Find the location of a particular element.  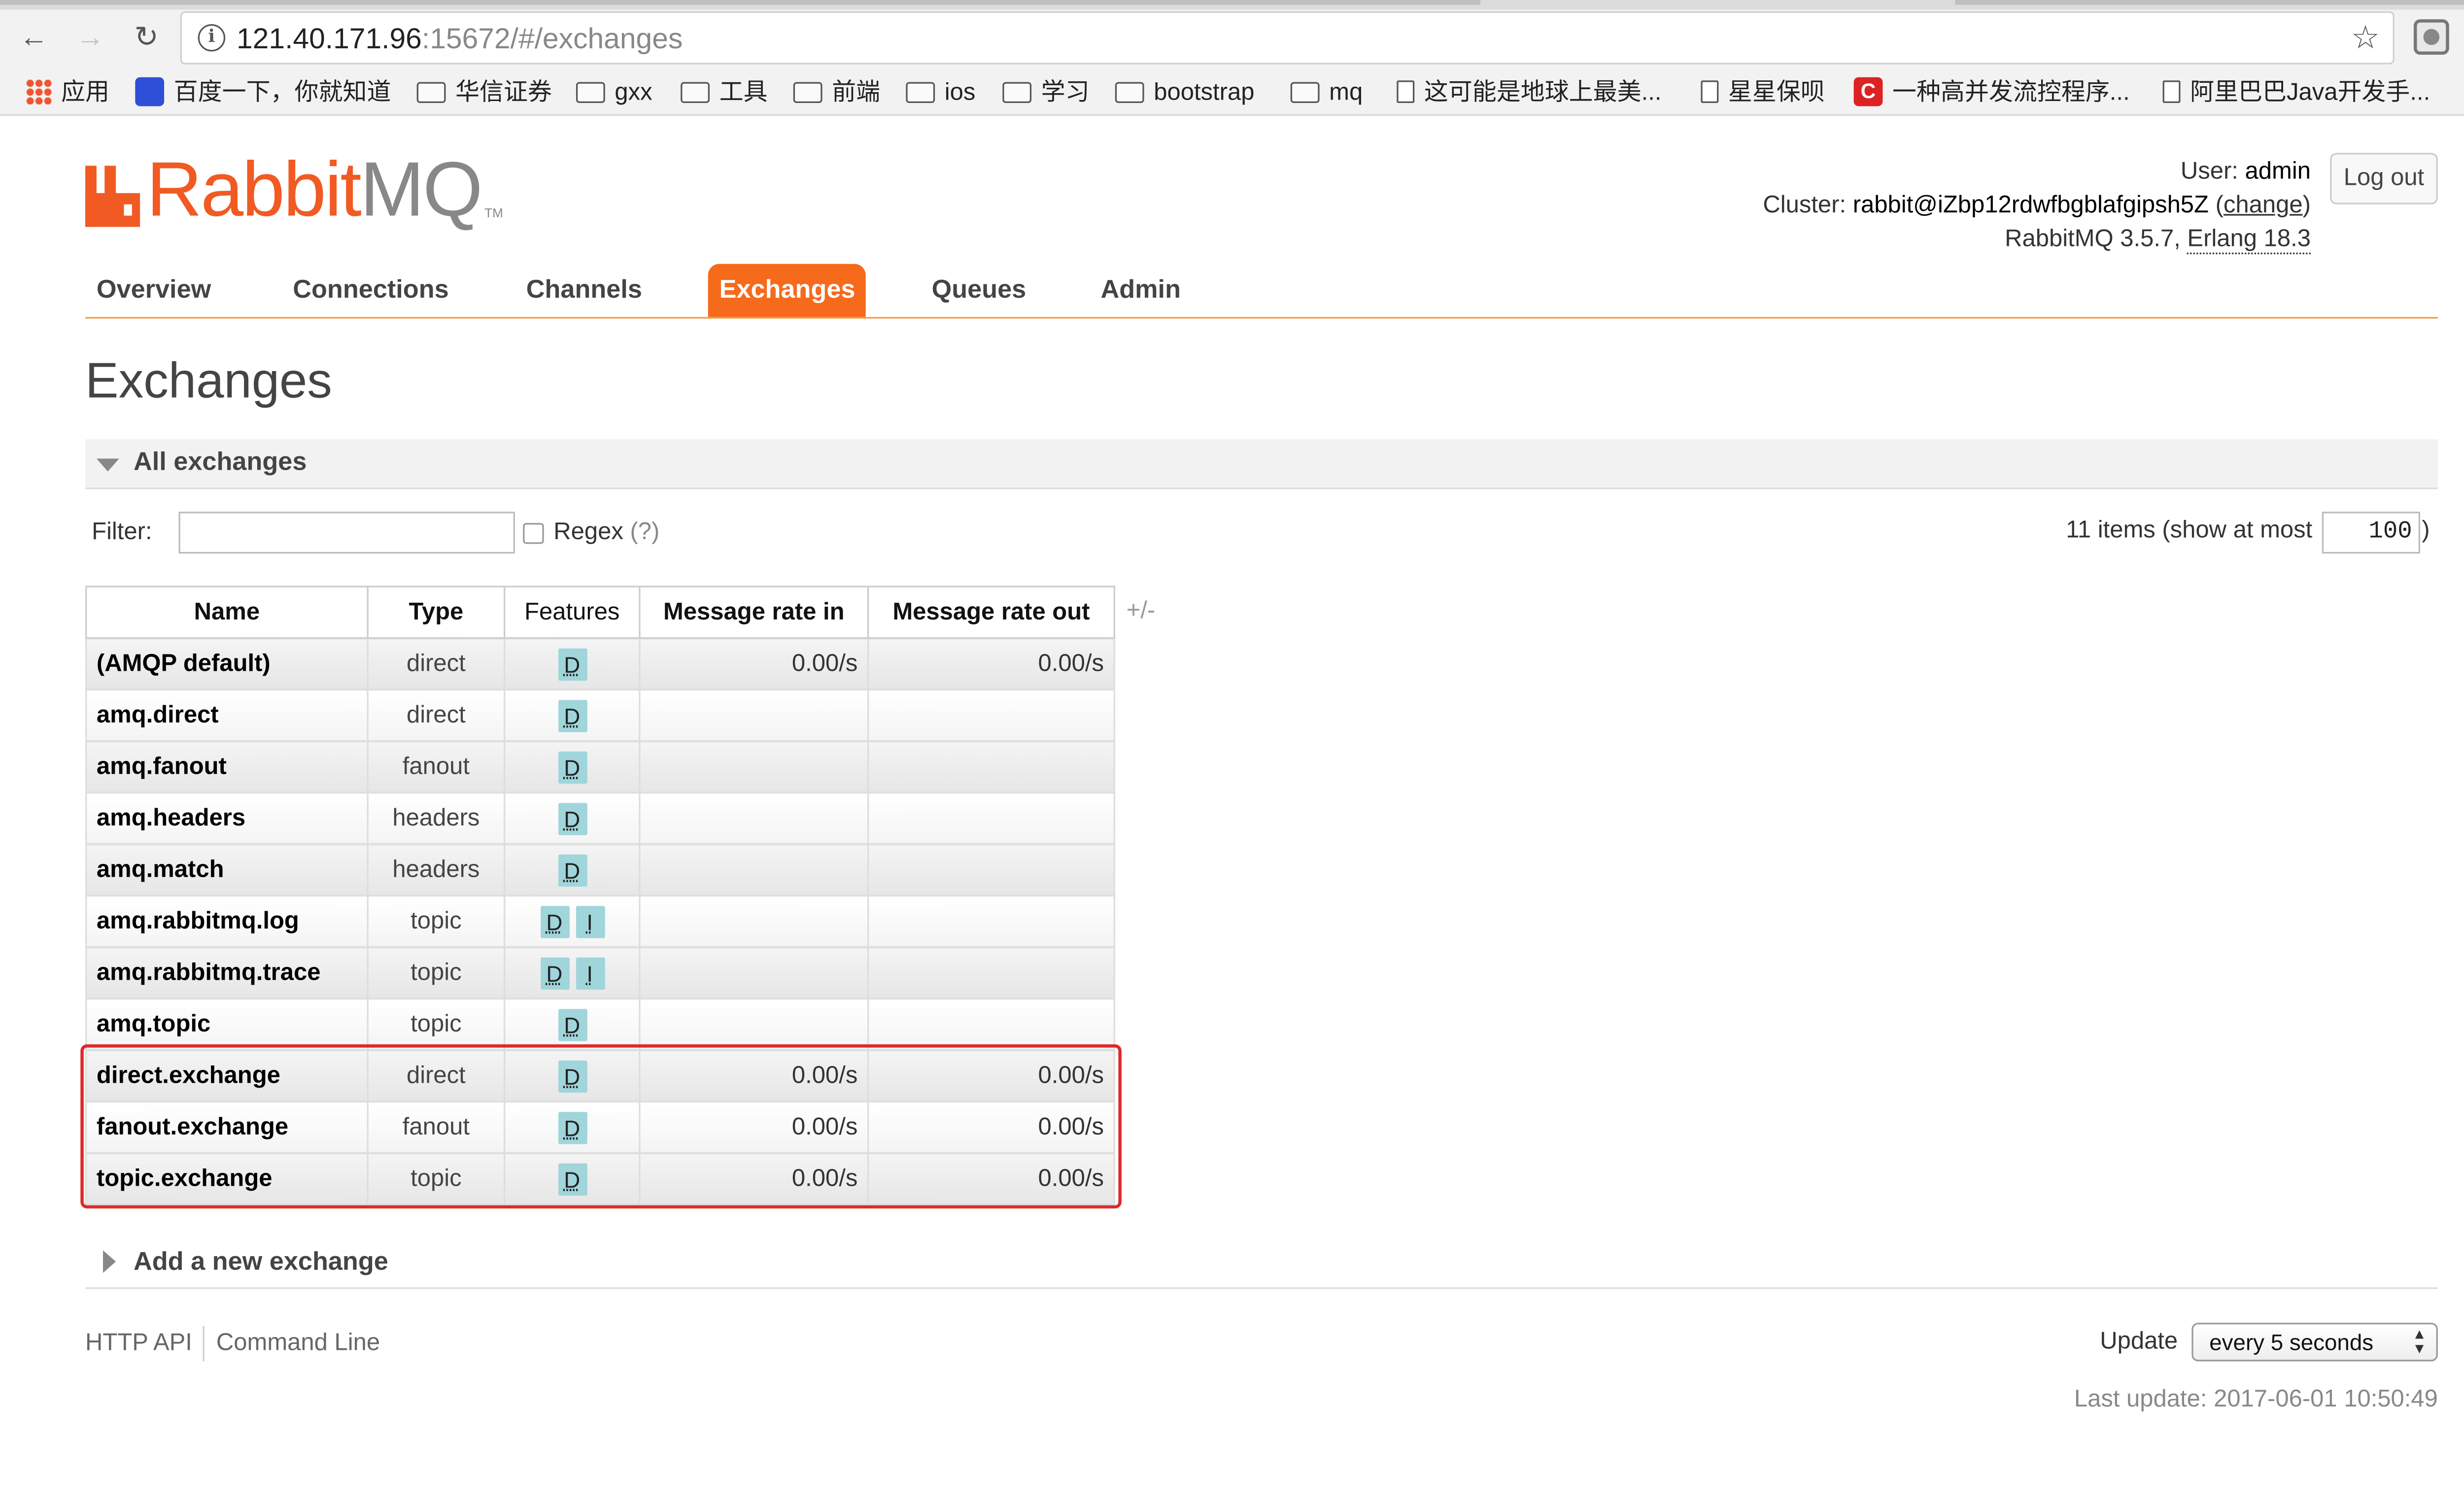

address-bar: i 121.40.171.96:15672/#/exchanges ☆ is located at coordinates (1287, 38).